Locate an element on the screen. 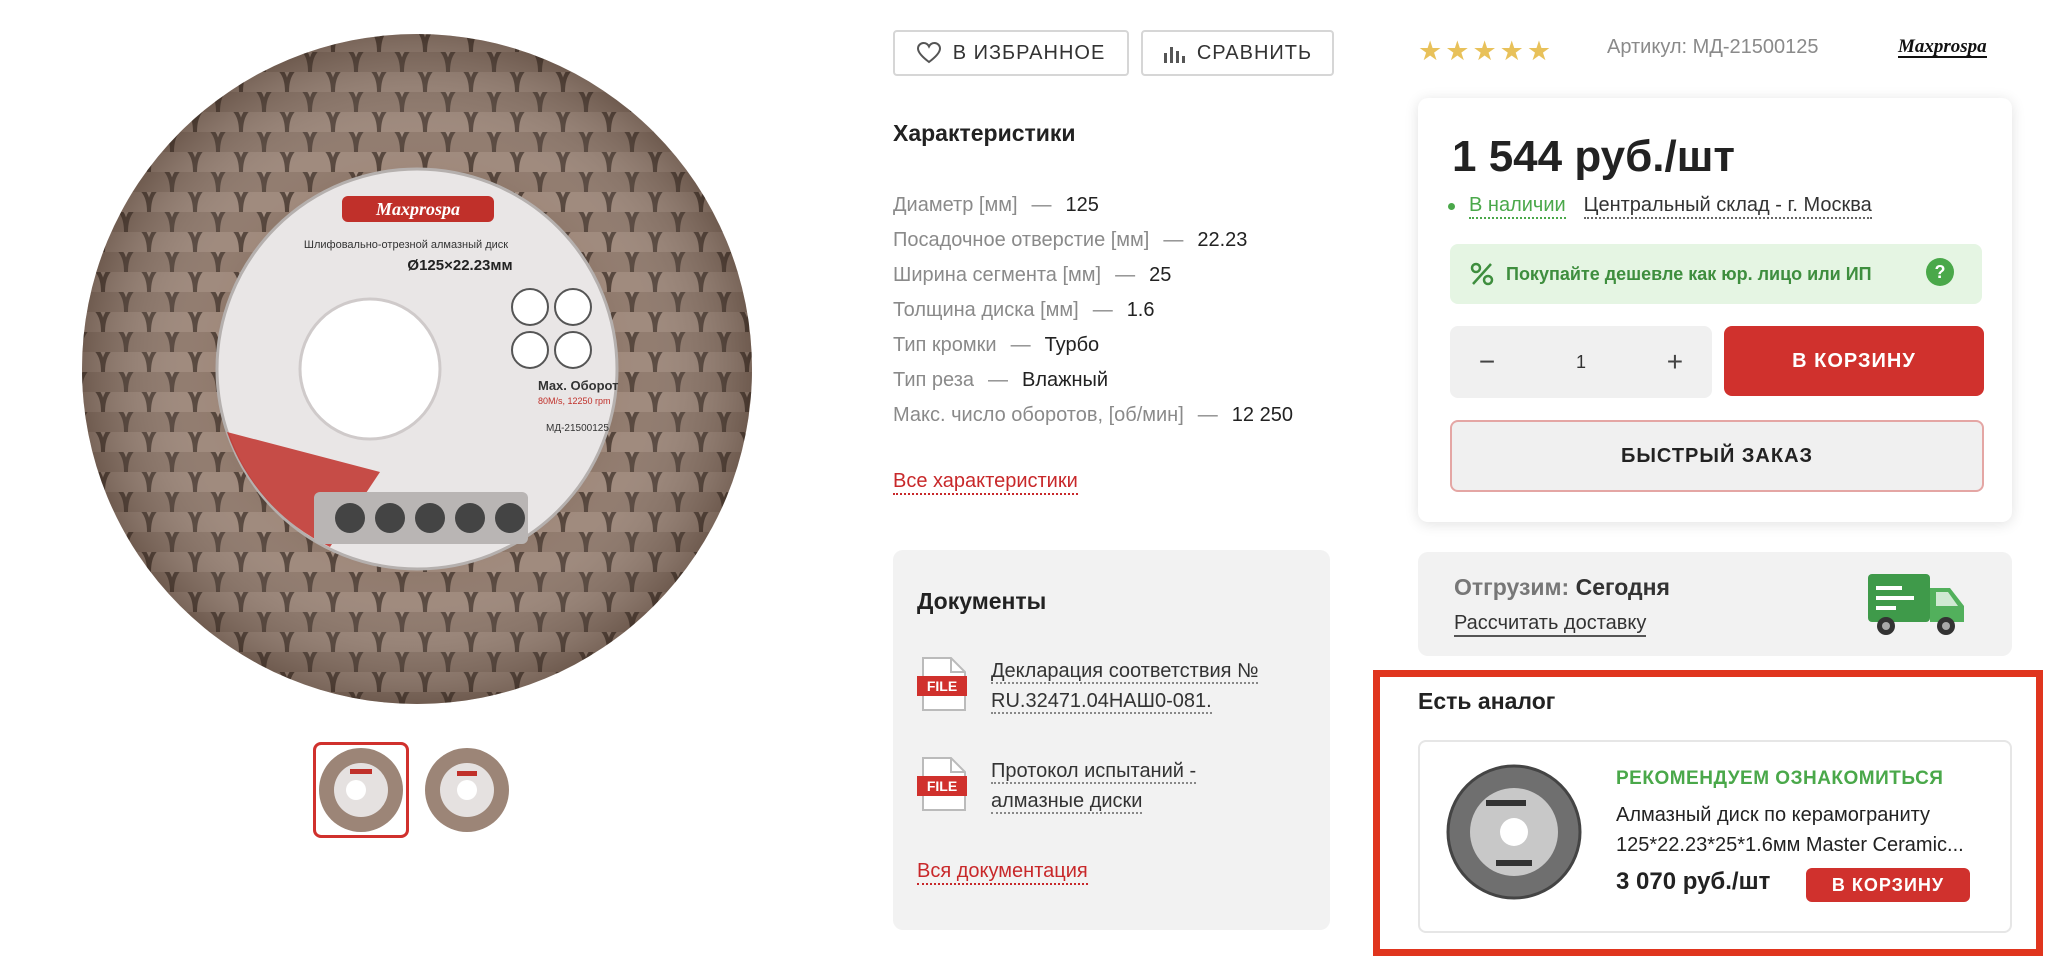 Image resolution: width=2056 pixels, height=960 pixels. document-title-line2: алмазные диски is located at coordinates (1067, 802).